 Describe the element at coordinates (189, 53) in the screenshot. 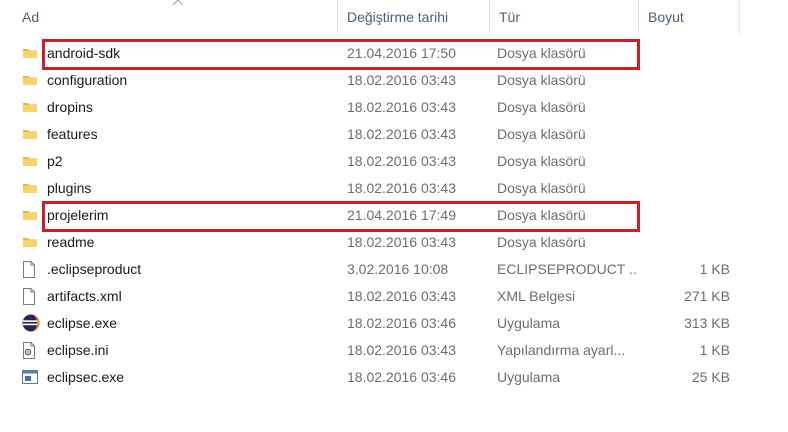

I see `file-name: android-sdk` at that location.